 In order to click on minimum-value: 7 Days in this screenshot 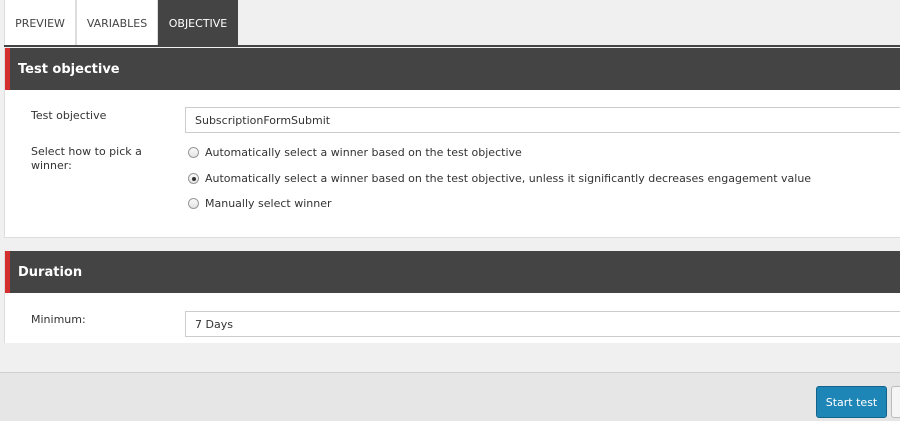, I will do `click(214, 324)`.